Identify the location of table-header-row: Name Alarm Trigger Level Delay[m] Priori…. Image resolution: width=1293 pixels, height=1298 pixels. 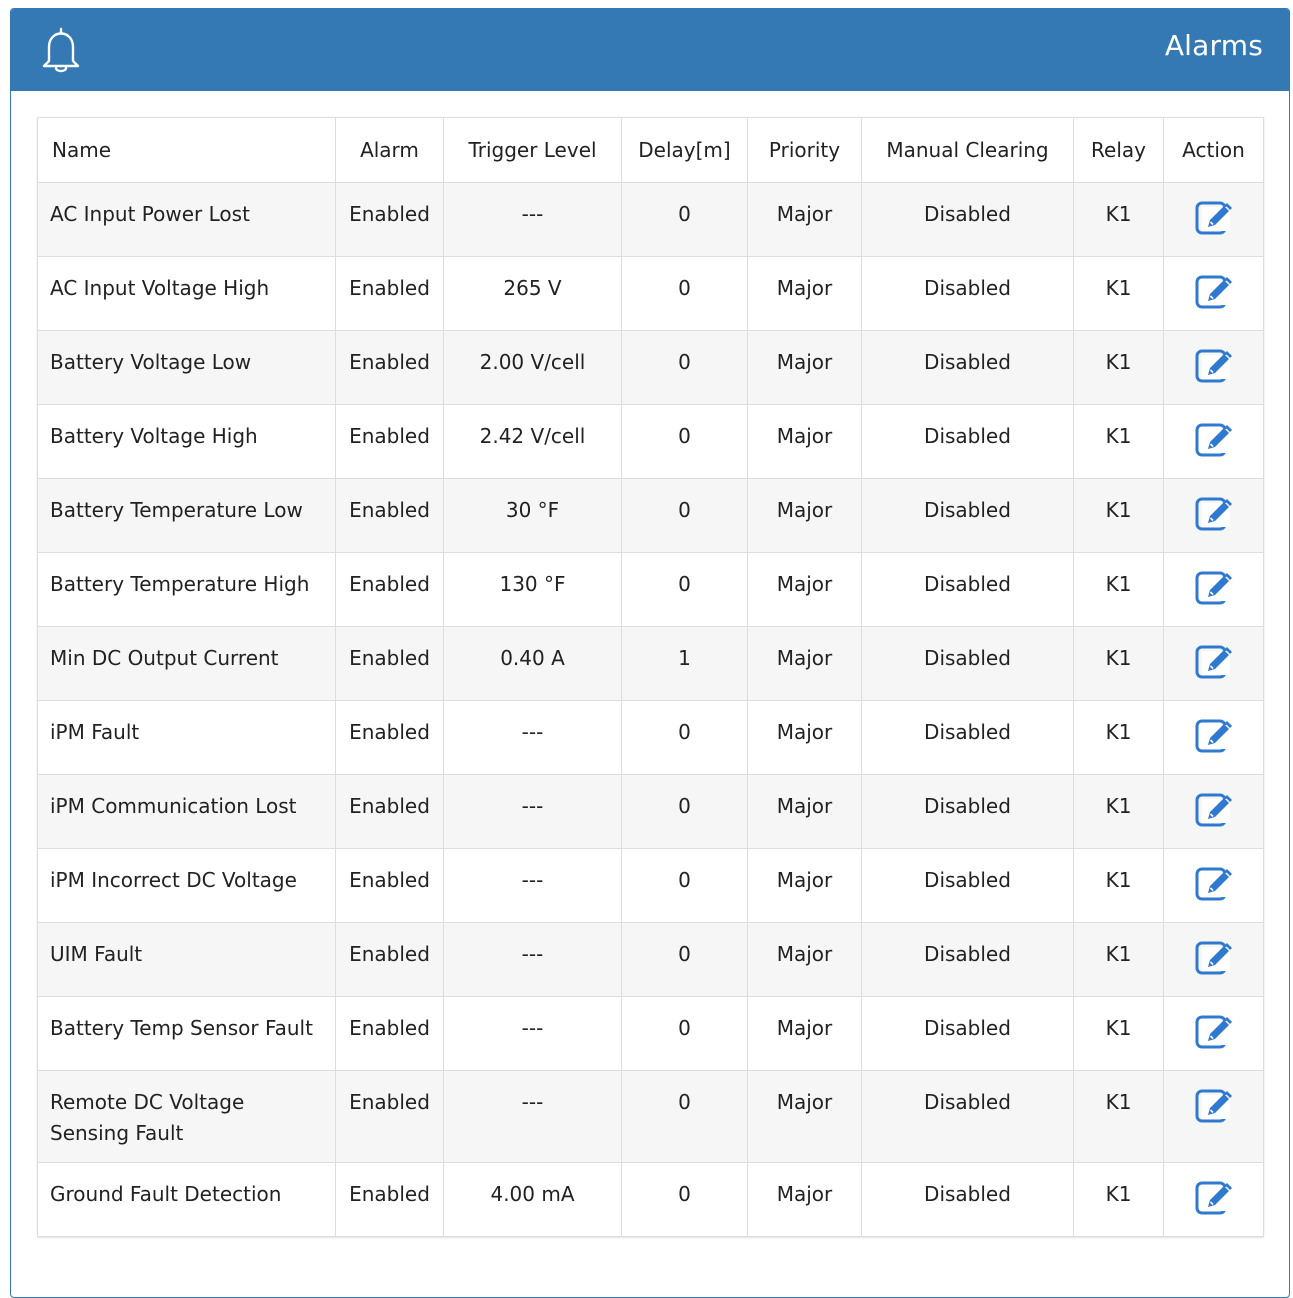
(650, 150).